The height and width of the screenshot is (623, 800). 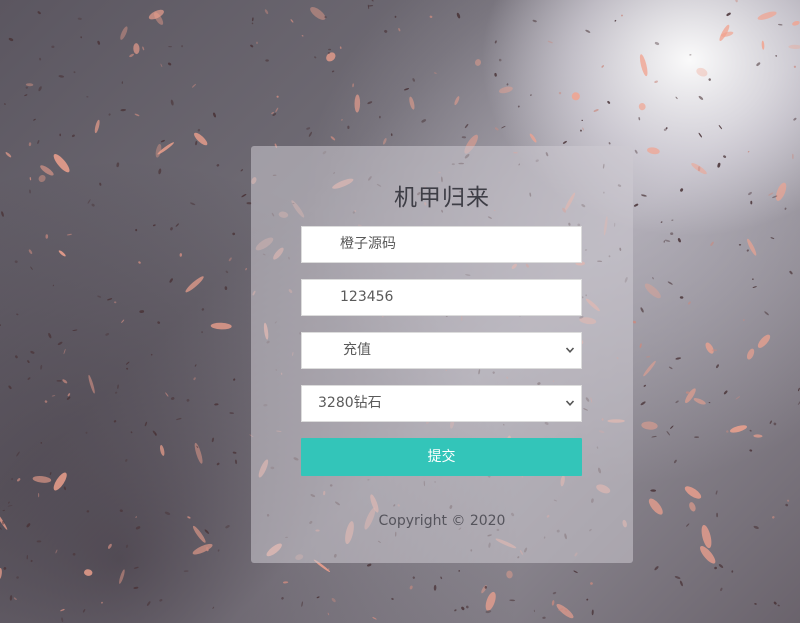 What do you see at coordinates (441, 457) in the screenshot?
I see `submit-button: 提交` at bounding box center [441, 457].